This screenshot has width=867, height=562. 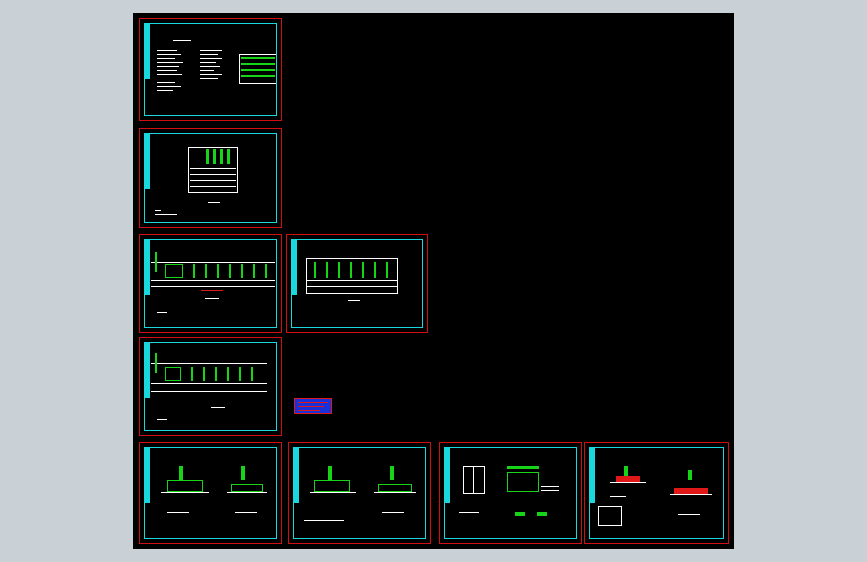 I want to click on legend-block, so click(x=313, y=406).